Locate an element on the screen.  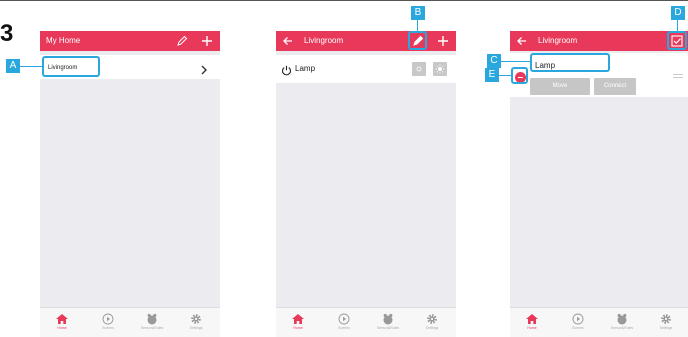
light-off-icon is located at coordinates (419, 69).